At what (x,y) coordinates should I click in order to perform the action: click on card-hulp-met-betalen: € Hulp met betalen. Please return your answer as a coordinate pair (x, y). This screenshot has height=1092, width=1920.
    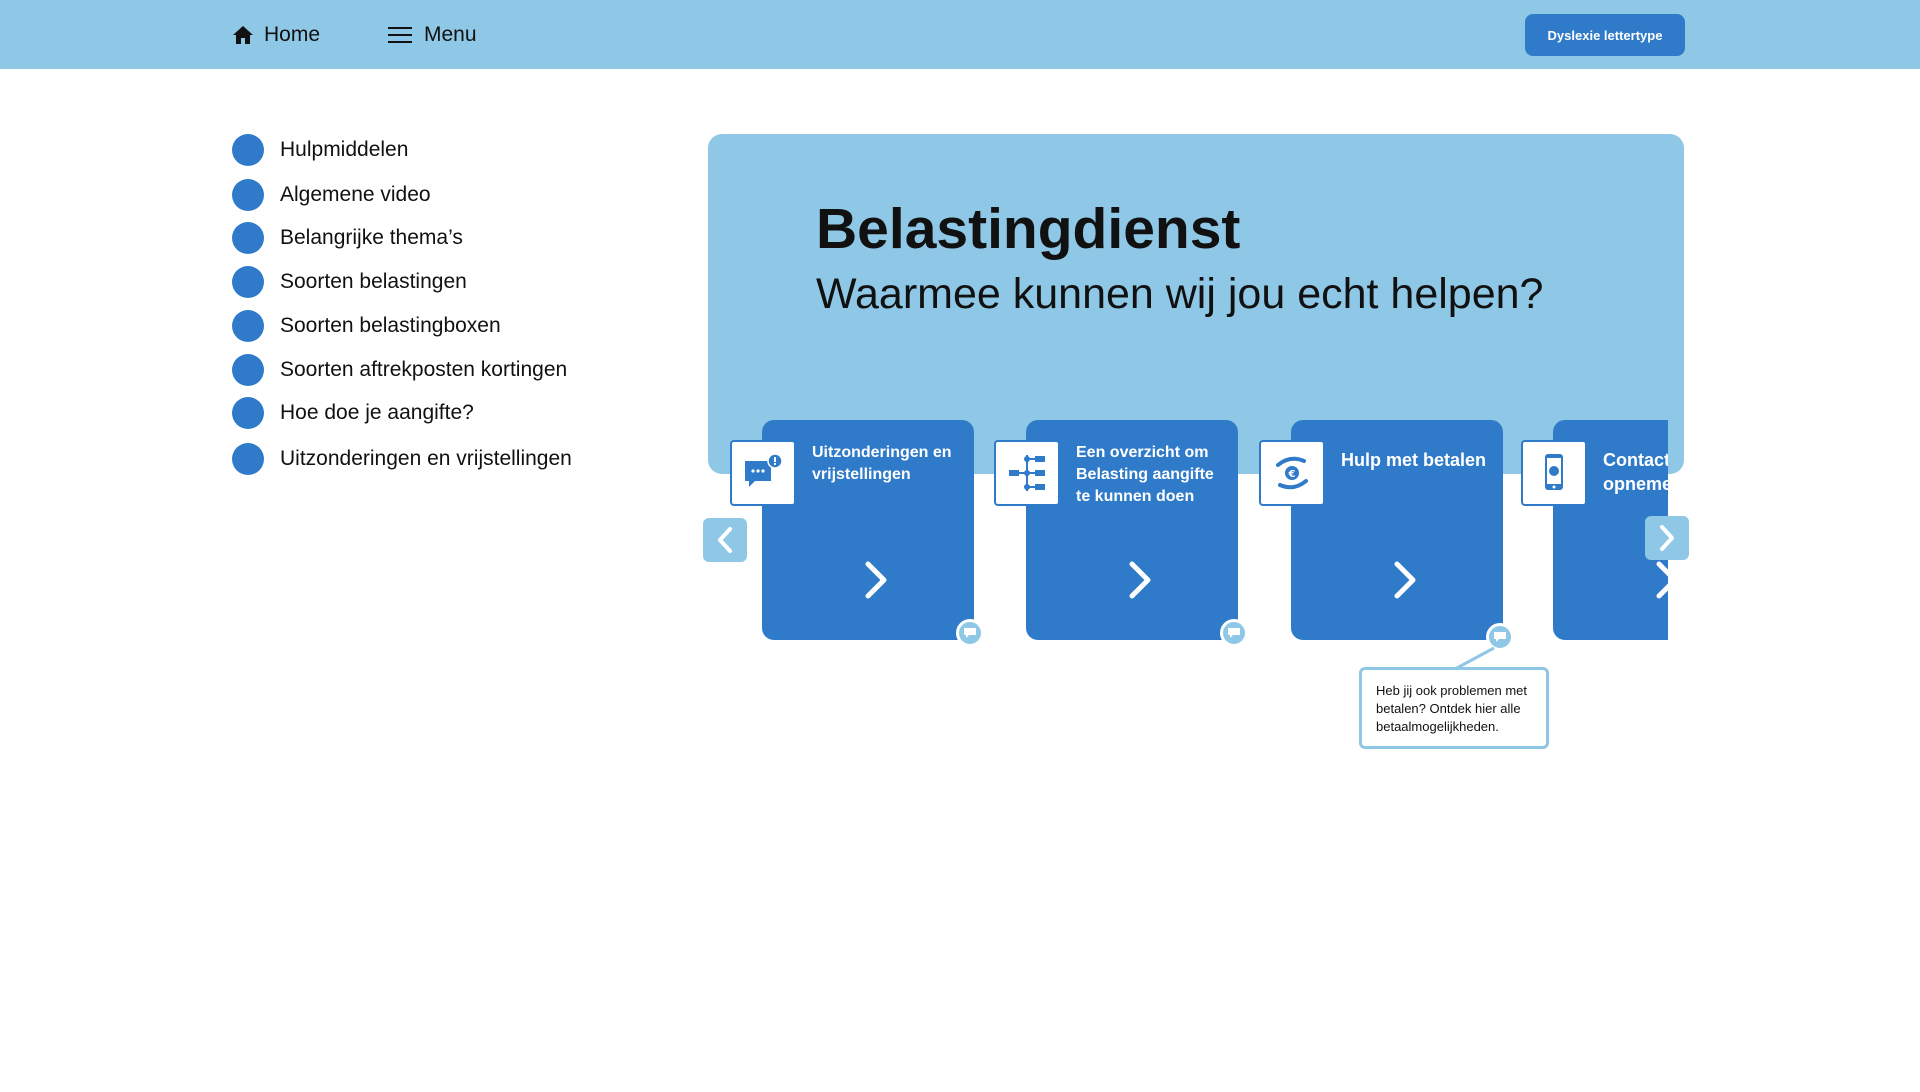
    Looking at the image, I should click on (1381, 530).